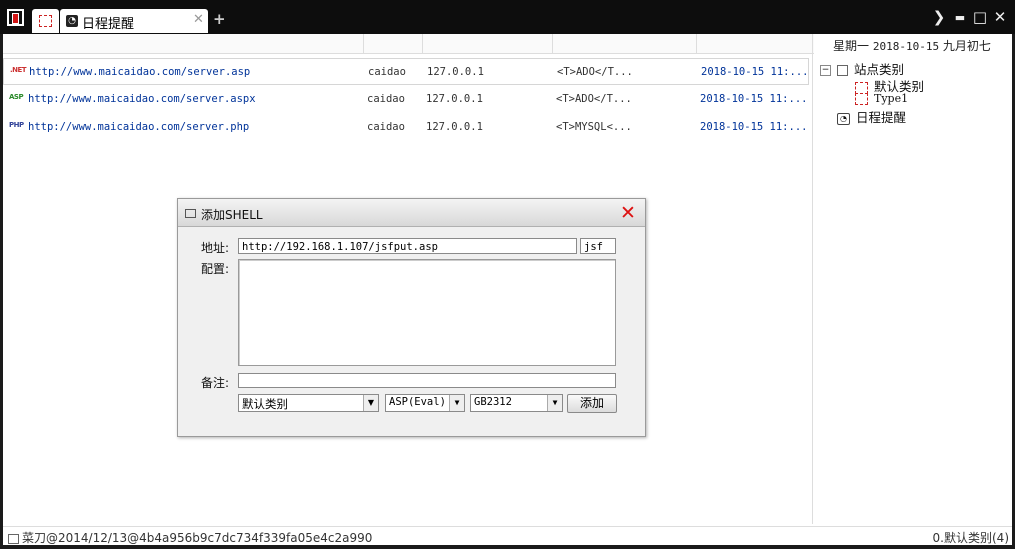  I want to click on remark-input, so click(427, 380).